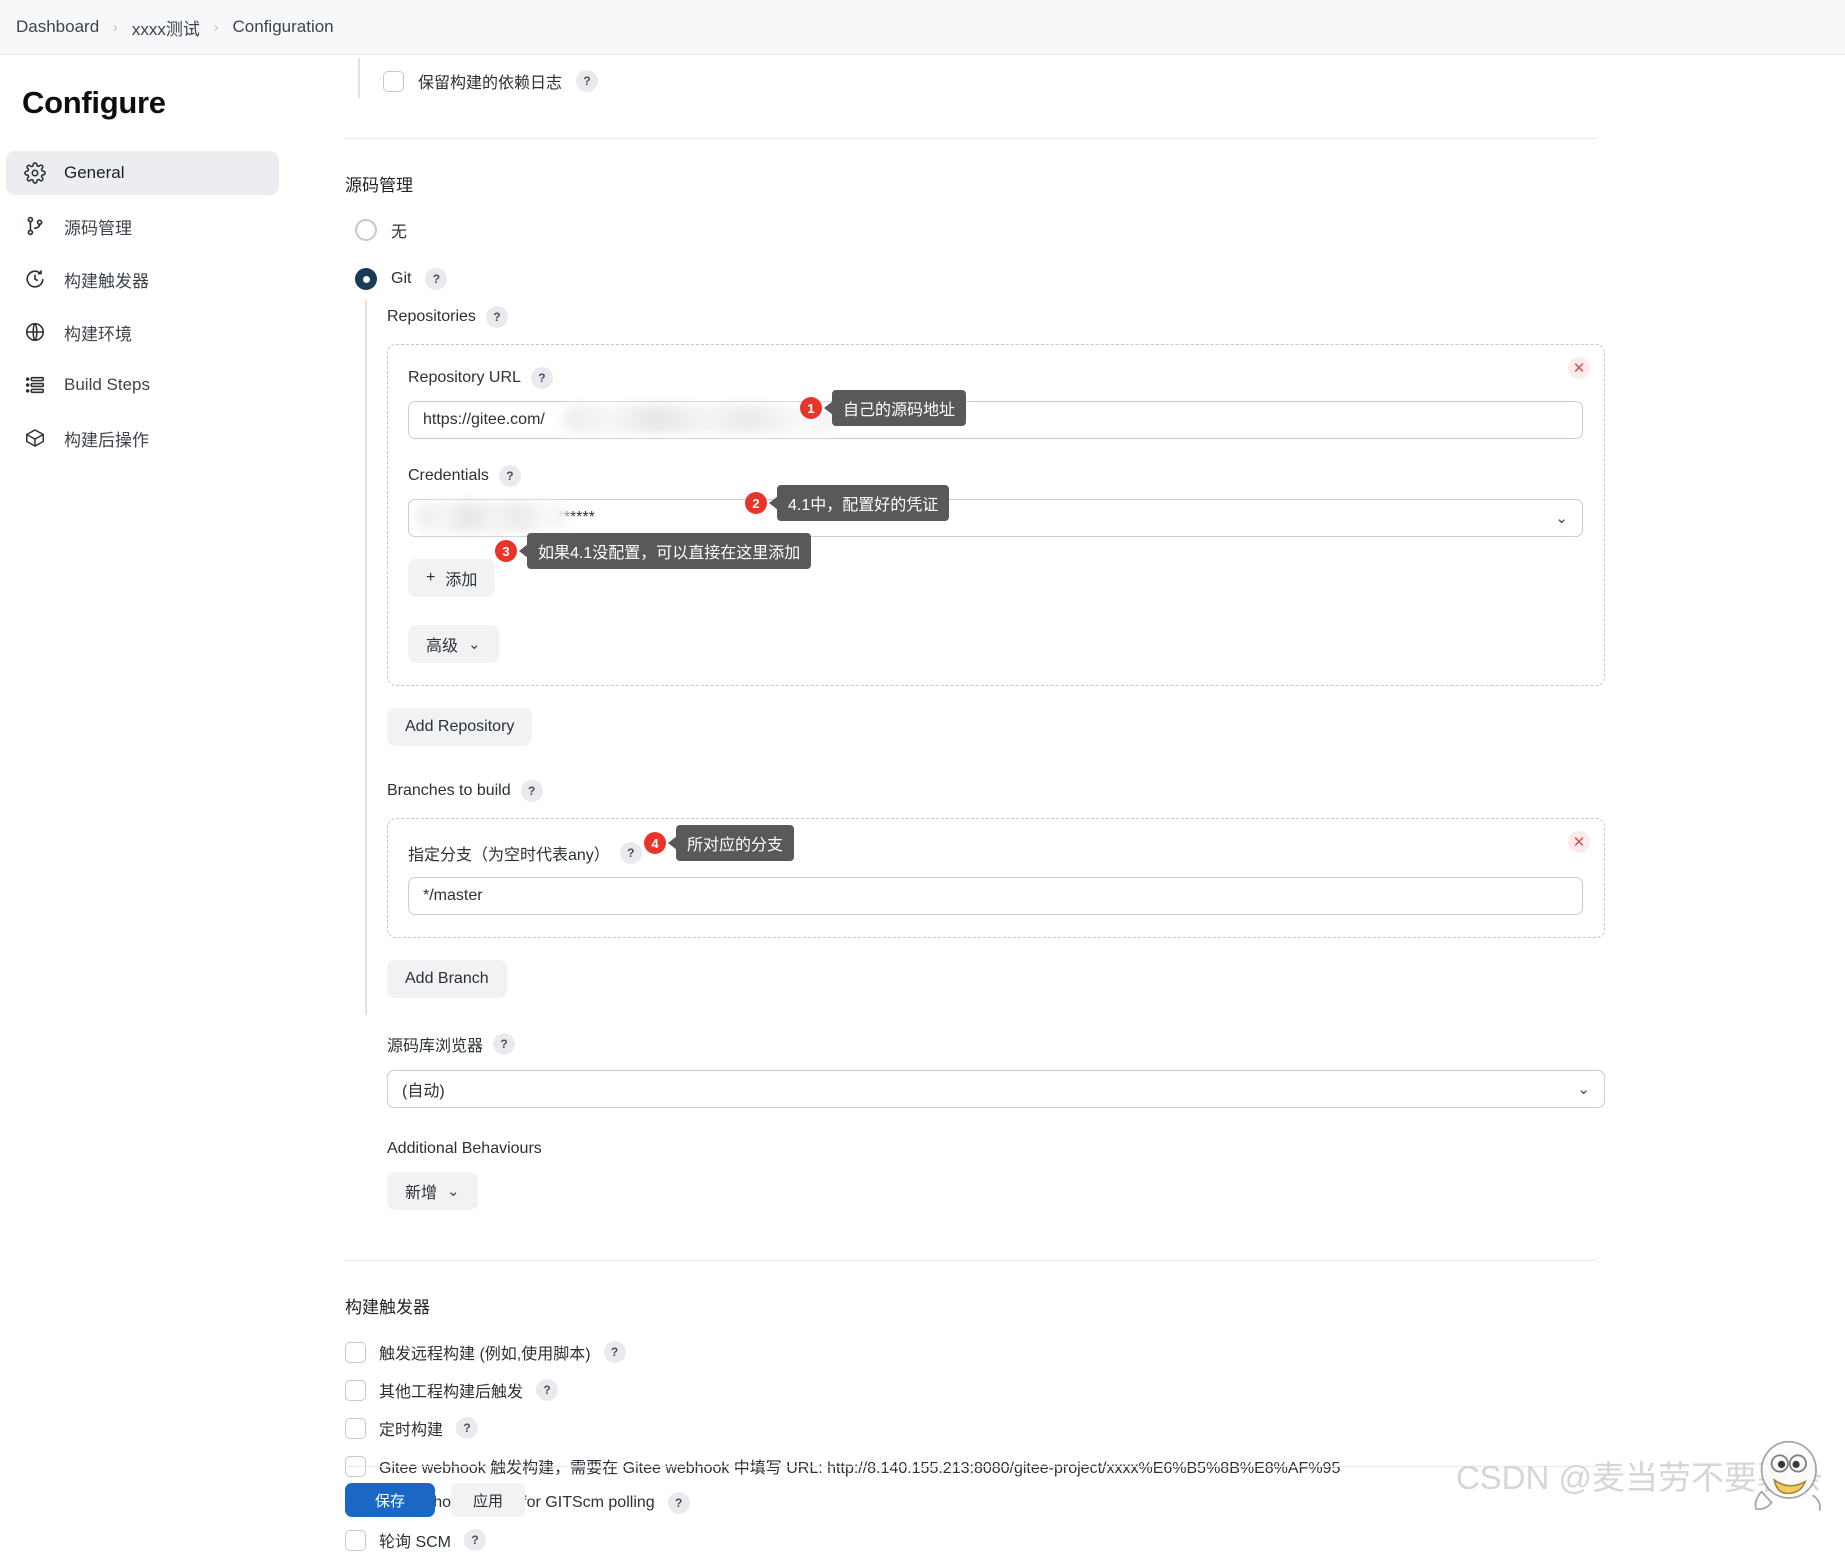  What do you see at coordinates (142, 438) in the screenshot?
I see `sidebar-item-post-build-actions: 构建后操作` at bounding box center [142, 438].